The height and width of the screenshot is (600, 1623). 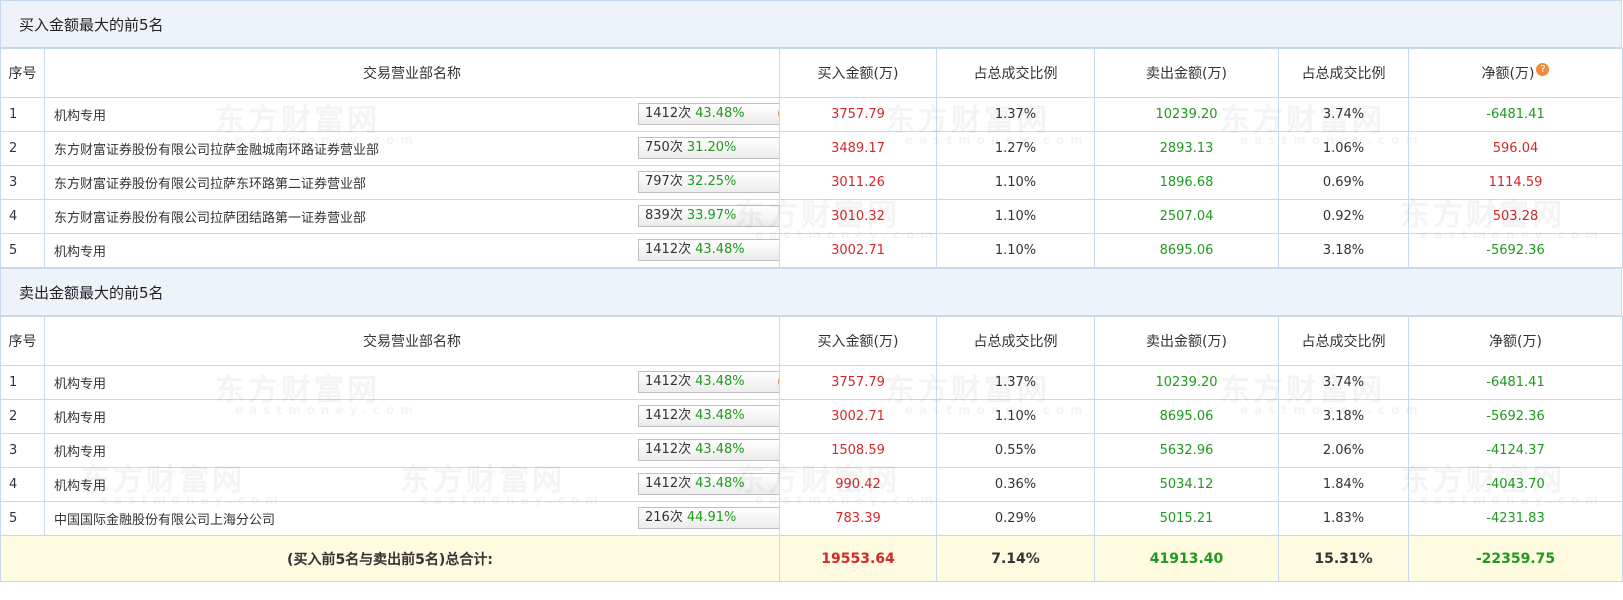 What do you see at coordinates (711, 215) in the screenshot?
I see `win-rate: 33.97%` at bounding box center [711, 215].